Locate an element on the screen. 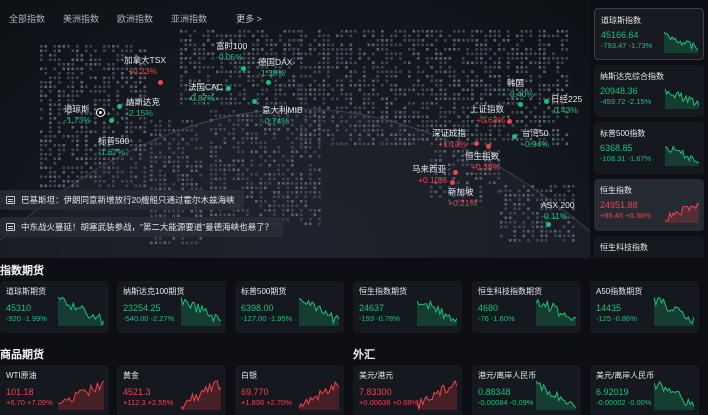  tab-asia: 亚洲指数 is located at coordinates (189, 19).